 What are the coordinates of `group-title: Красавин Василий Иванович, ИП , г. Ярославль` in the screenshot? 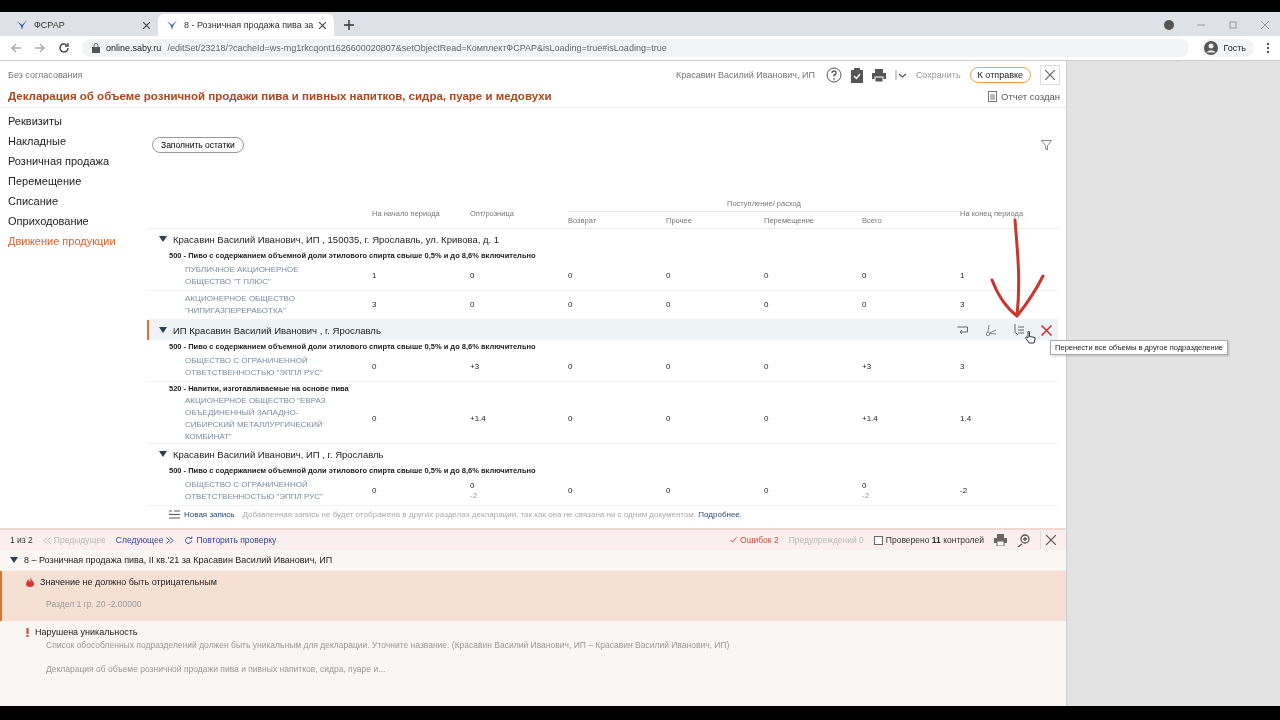 It's located at (278, 454).